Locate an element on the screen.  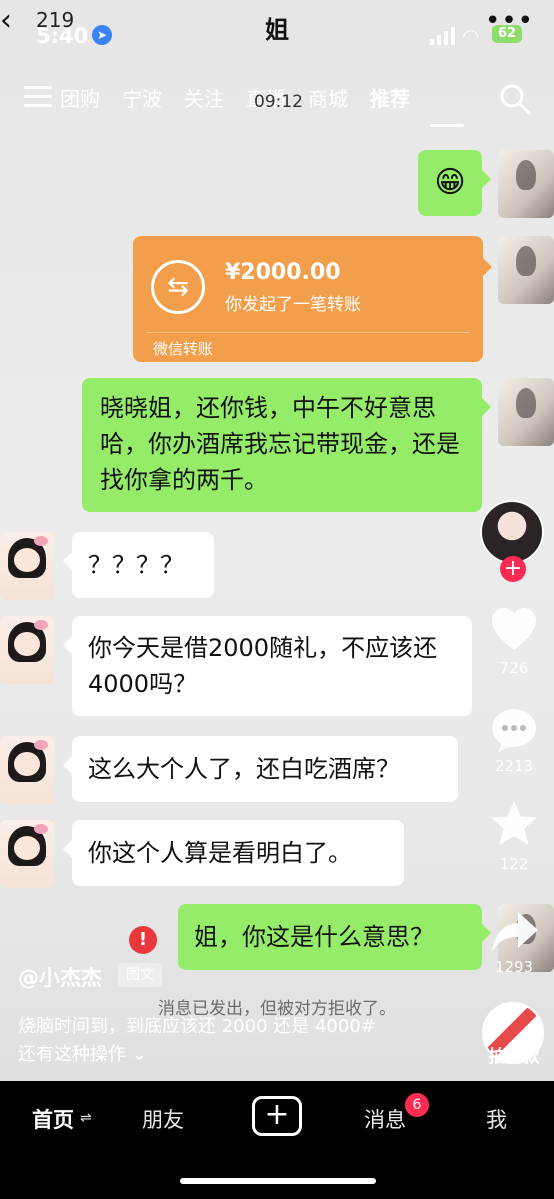
author-name: @小杰杰 is located at coordinates (60, 977).